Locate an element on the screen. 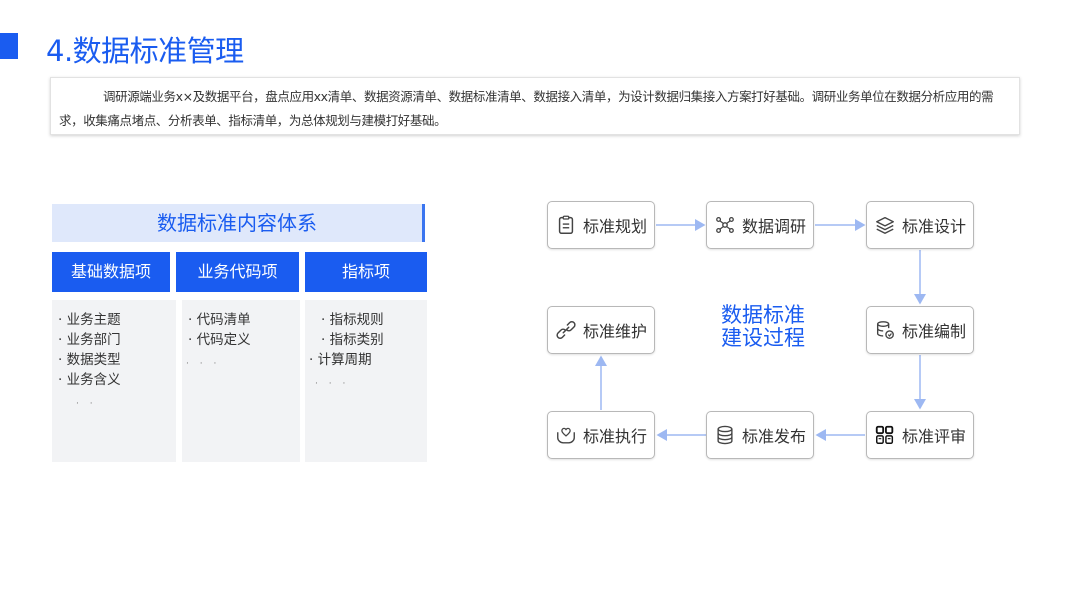  node-label: 标准评审 is located at coordinates (933, 436).